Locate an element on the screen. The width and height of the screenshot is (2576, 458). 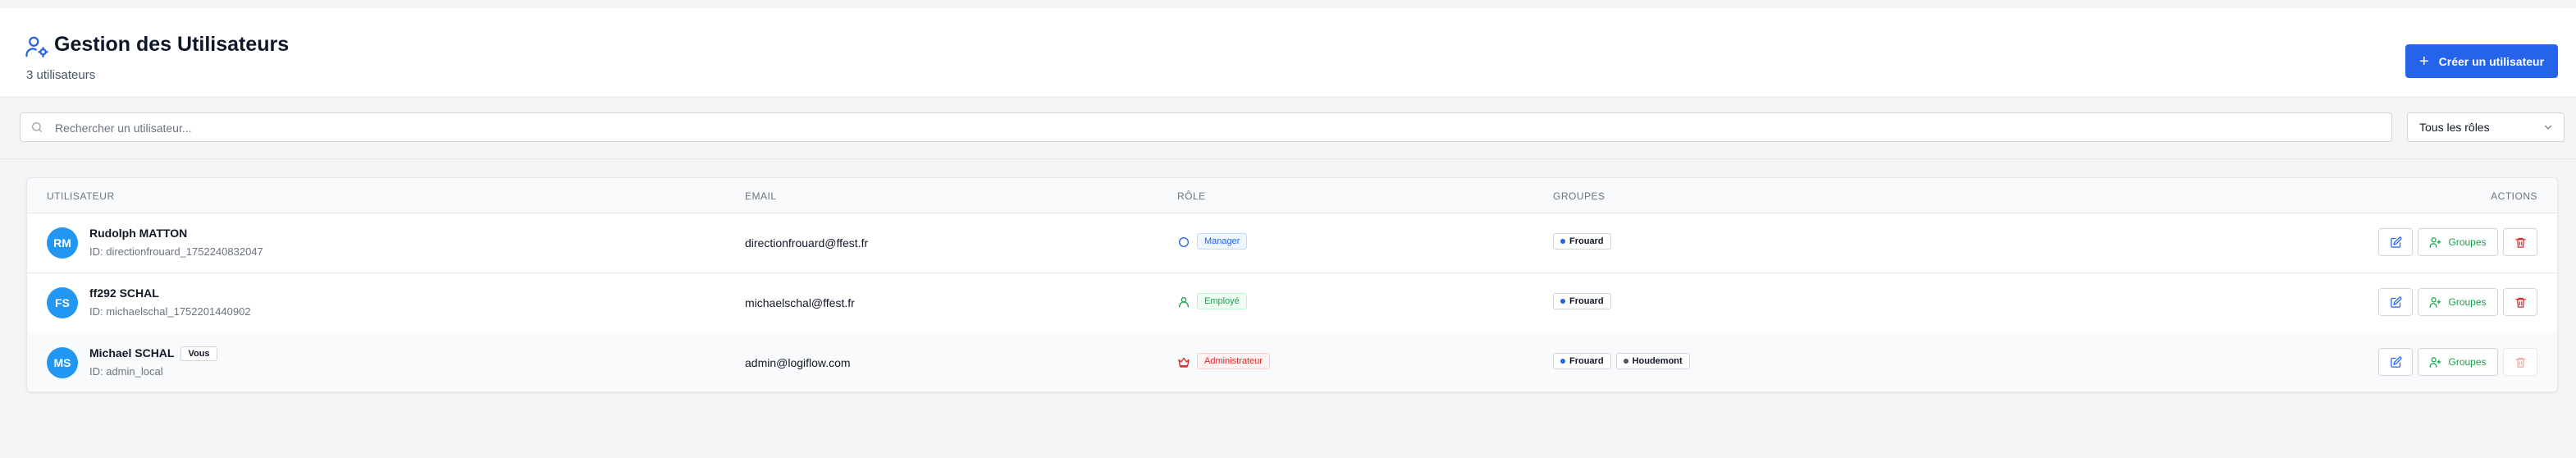
user-icon is located at coordinates (1184, 302).